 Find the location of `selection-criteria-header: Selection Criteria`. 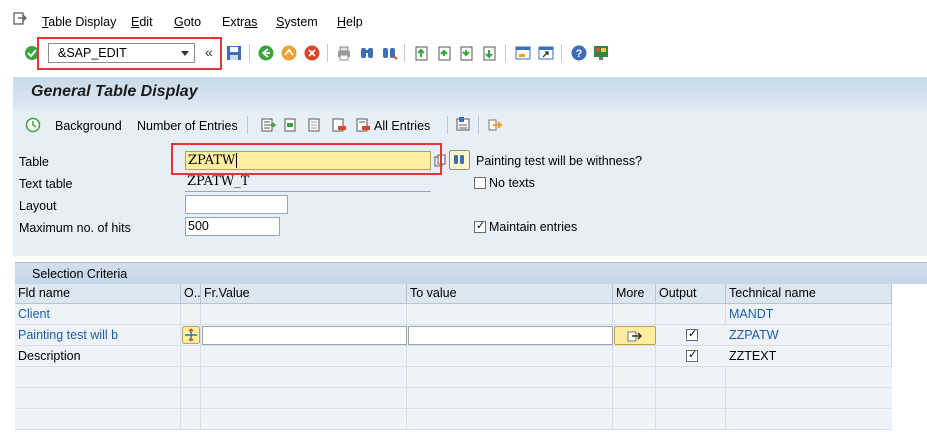

selection-criteria-header: Selection Criteria is located at coordinates (471, 273).